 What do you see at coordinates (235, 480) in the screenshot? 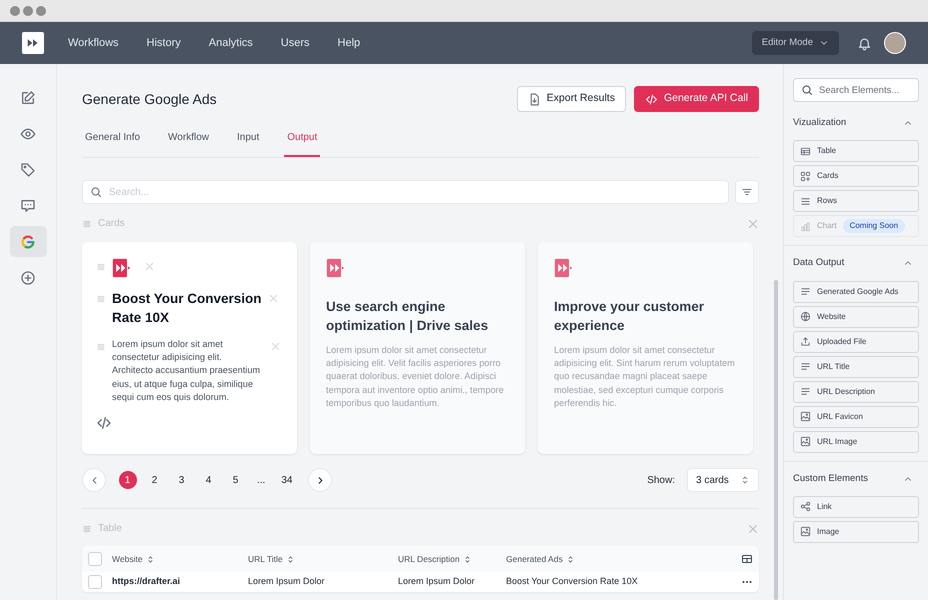
I see `page-link: 5` at bounding box center [235, 480].